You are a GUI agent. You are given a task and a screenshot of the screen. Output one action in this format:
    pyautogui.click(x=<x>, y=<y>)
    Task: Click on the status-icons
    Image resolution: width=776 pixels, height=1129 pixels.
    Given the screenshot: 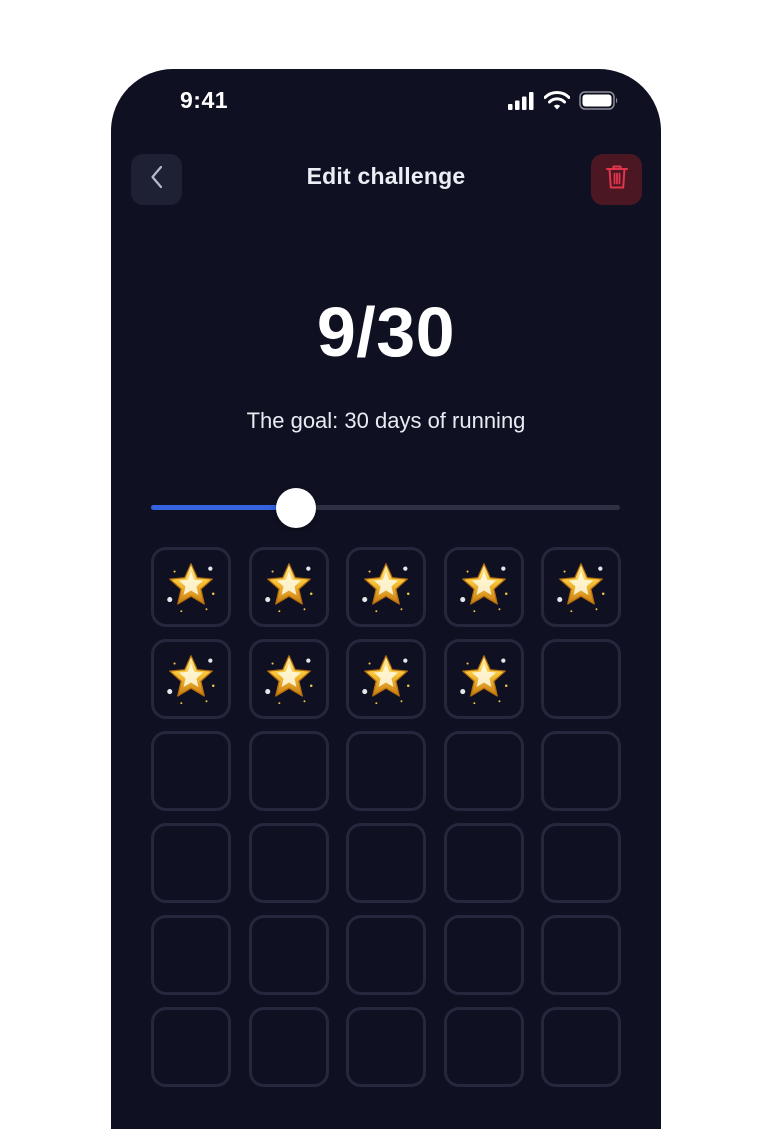 What is the action you would take?
    pyautogui.click(x=563, y=103)
    